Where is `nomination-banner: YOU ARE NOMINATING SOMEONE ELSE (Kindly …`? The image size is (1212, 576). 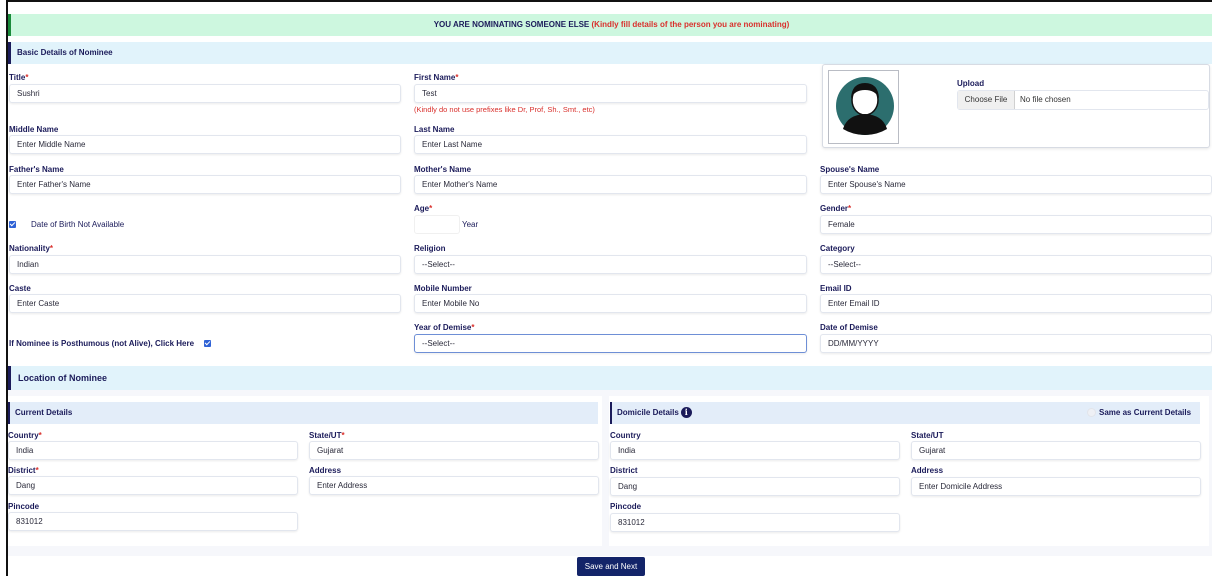
nomination-banner: YOU ARE NOMINATING SOMEONE ELSE (Kindly … is located at coordinates (610, 25).